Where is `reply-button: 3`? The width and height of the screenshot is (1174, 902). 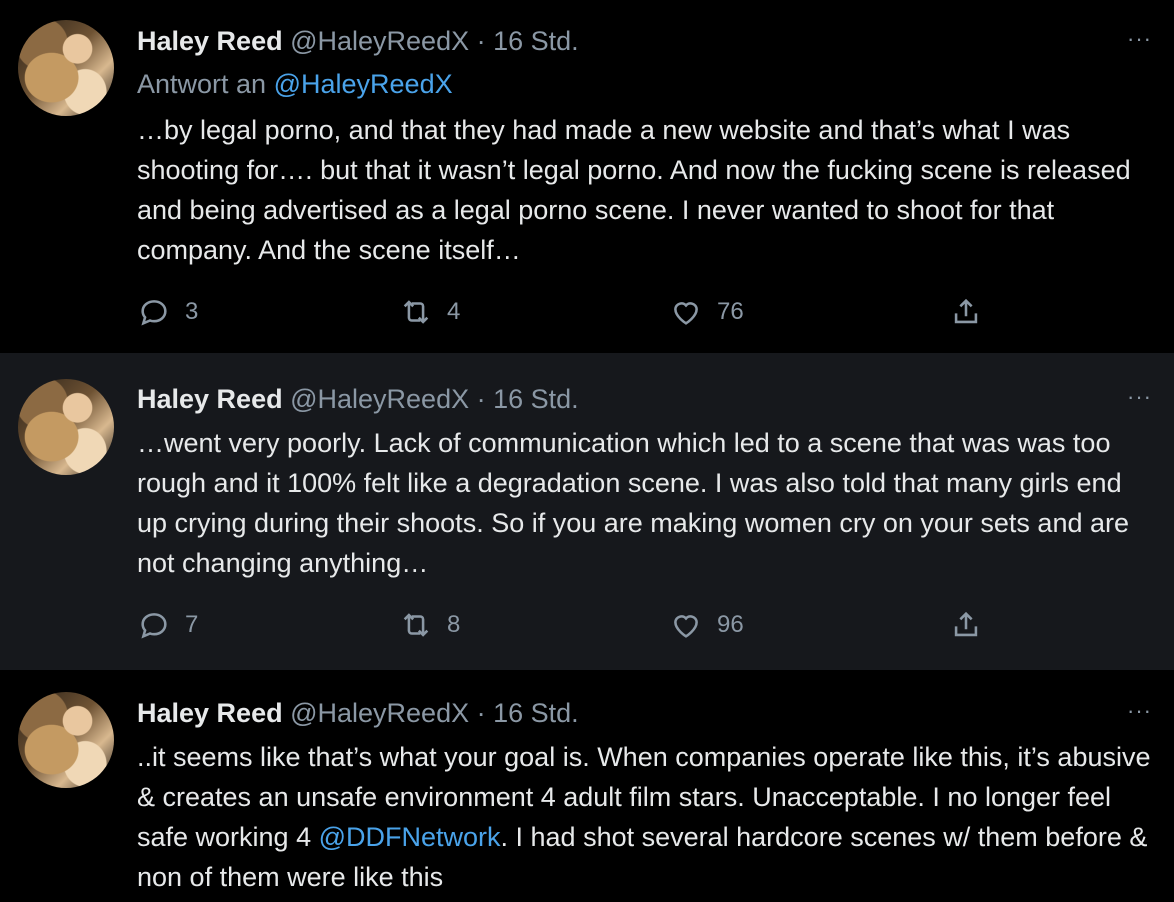
reply-button: 3 is located at coordinates (167, 312).